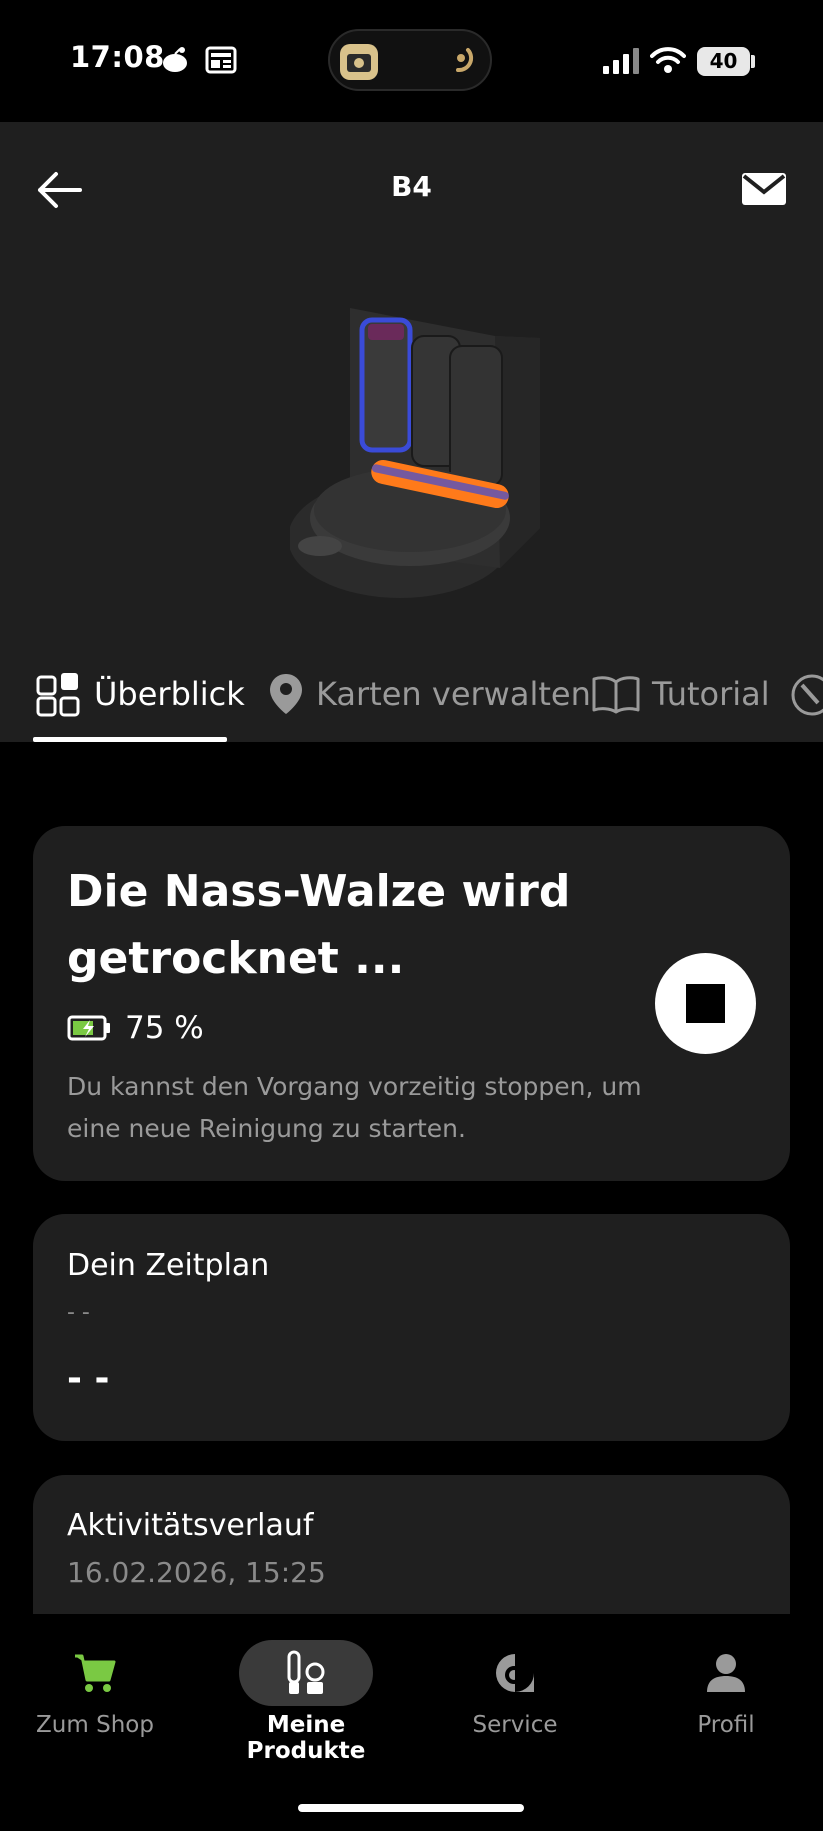 This screenshot has width=823, height=1831. What do you see at coordinates (711, 694) in the screenshot?
I see `tab-tutorial-label: Tutorial` at bounding box center [711, 694].